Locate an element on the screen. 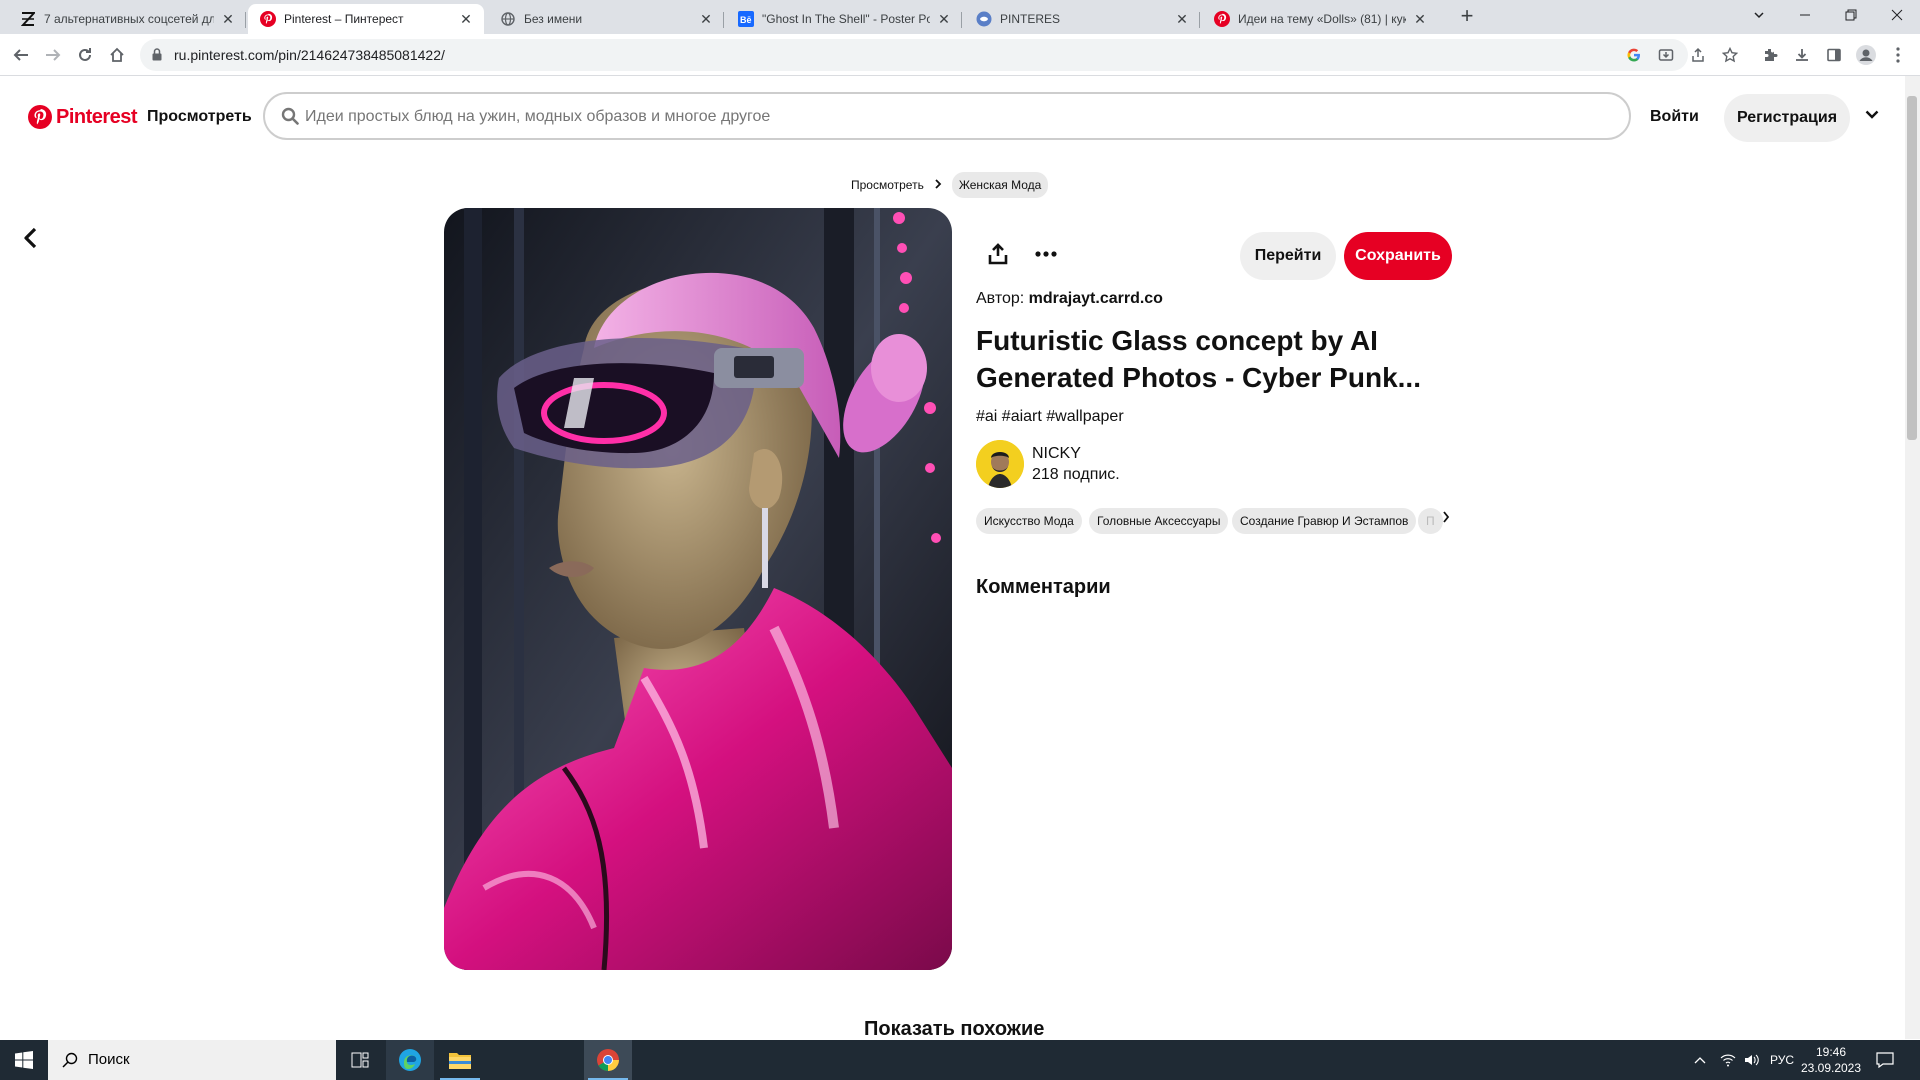 This screenshot has height=1080, width=1920. pin-author: Автор: mdrajayt.carrd.co is located at coordinates (1069, 299).